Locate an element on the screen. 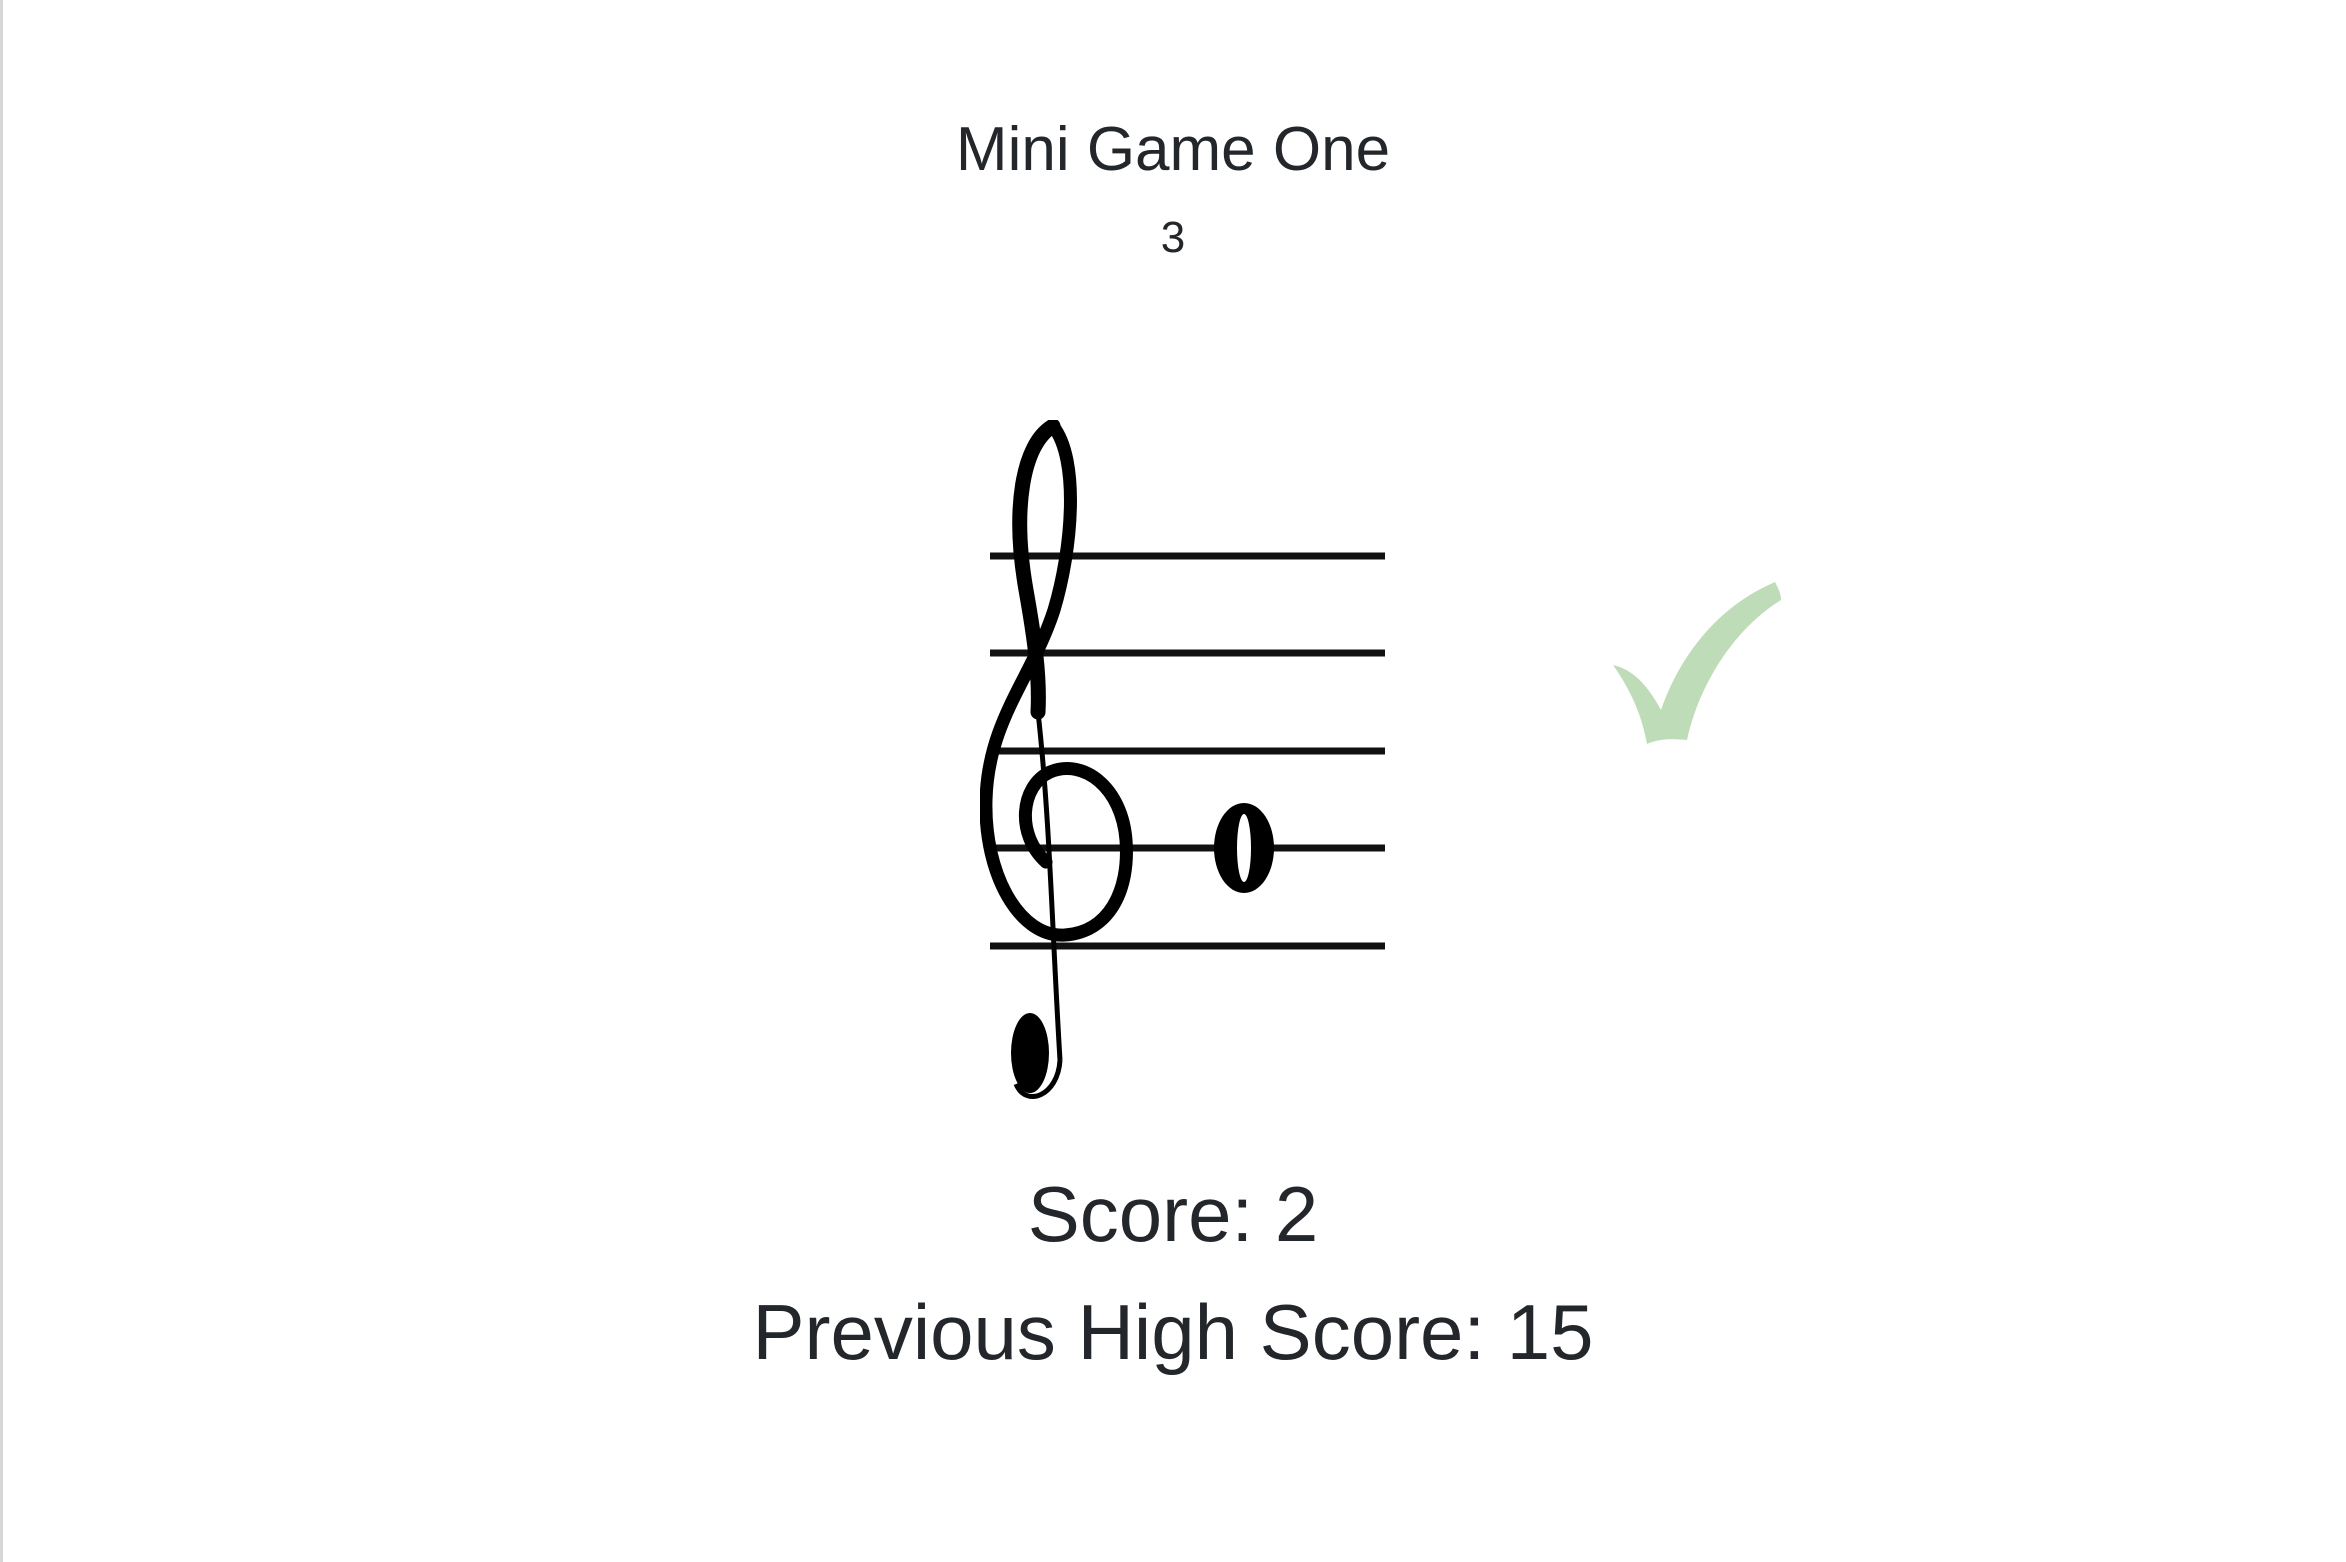  checkmark-icon is located at coordinates (1697, 663).